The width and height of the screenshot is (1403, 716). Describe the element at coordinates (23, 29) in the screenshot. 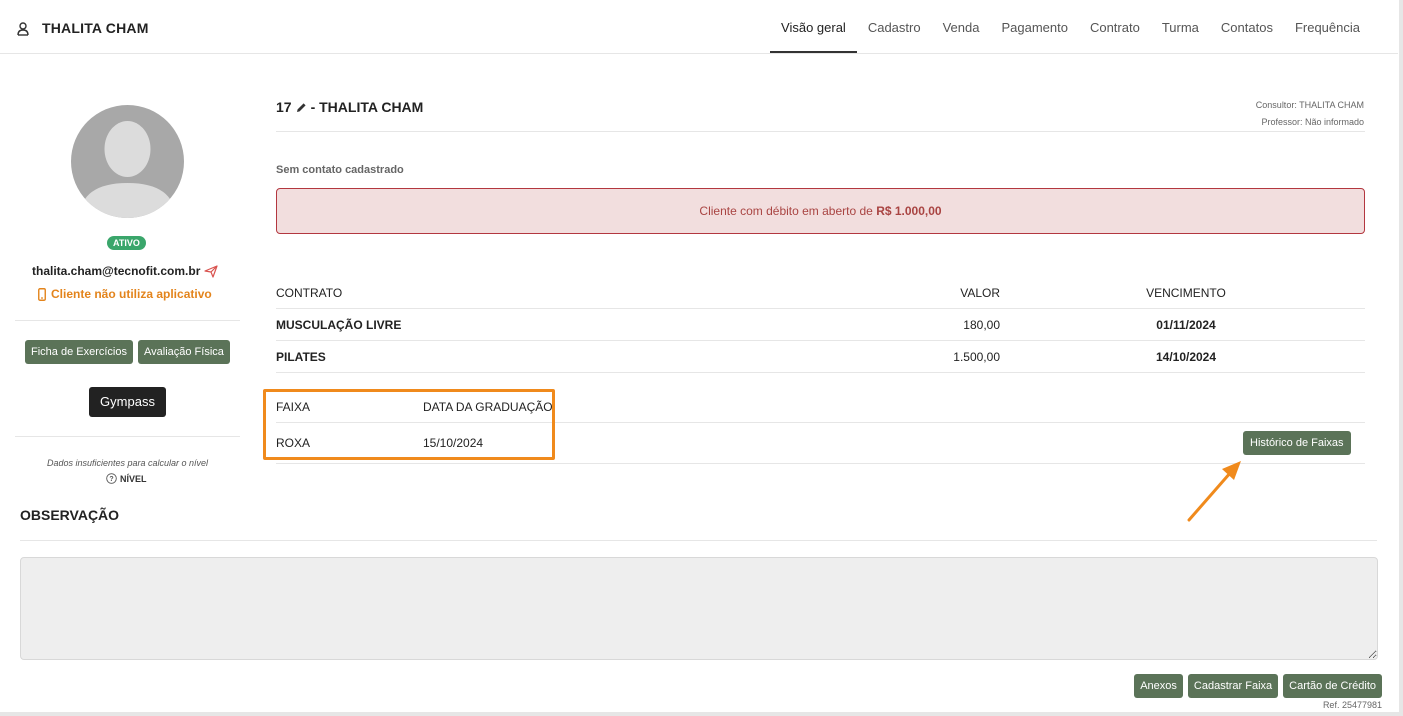

I see `user-icon` at that location.